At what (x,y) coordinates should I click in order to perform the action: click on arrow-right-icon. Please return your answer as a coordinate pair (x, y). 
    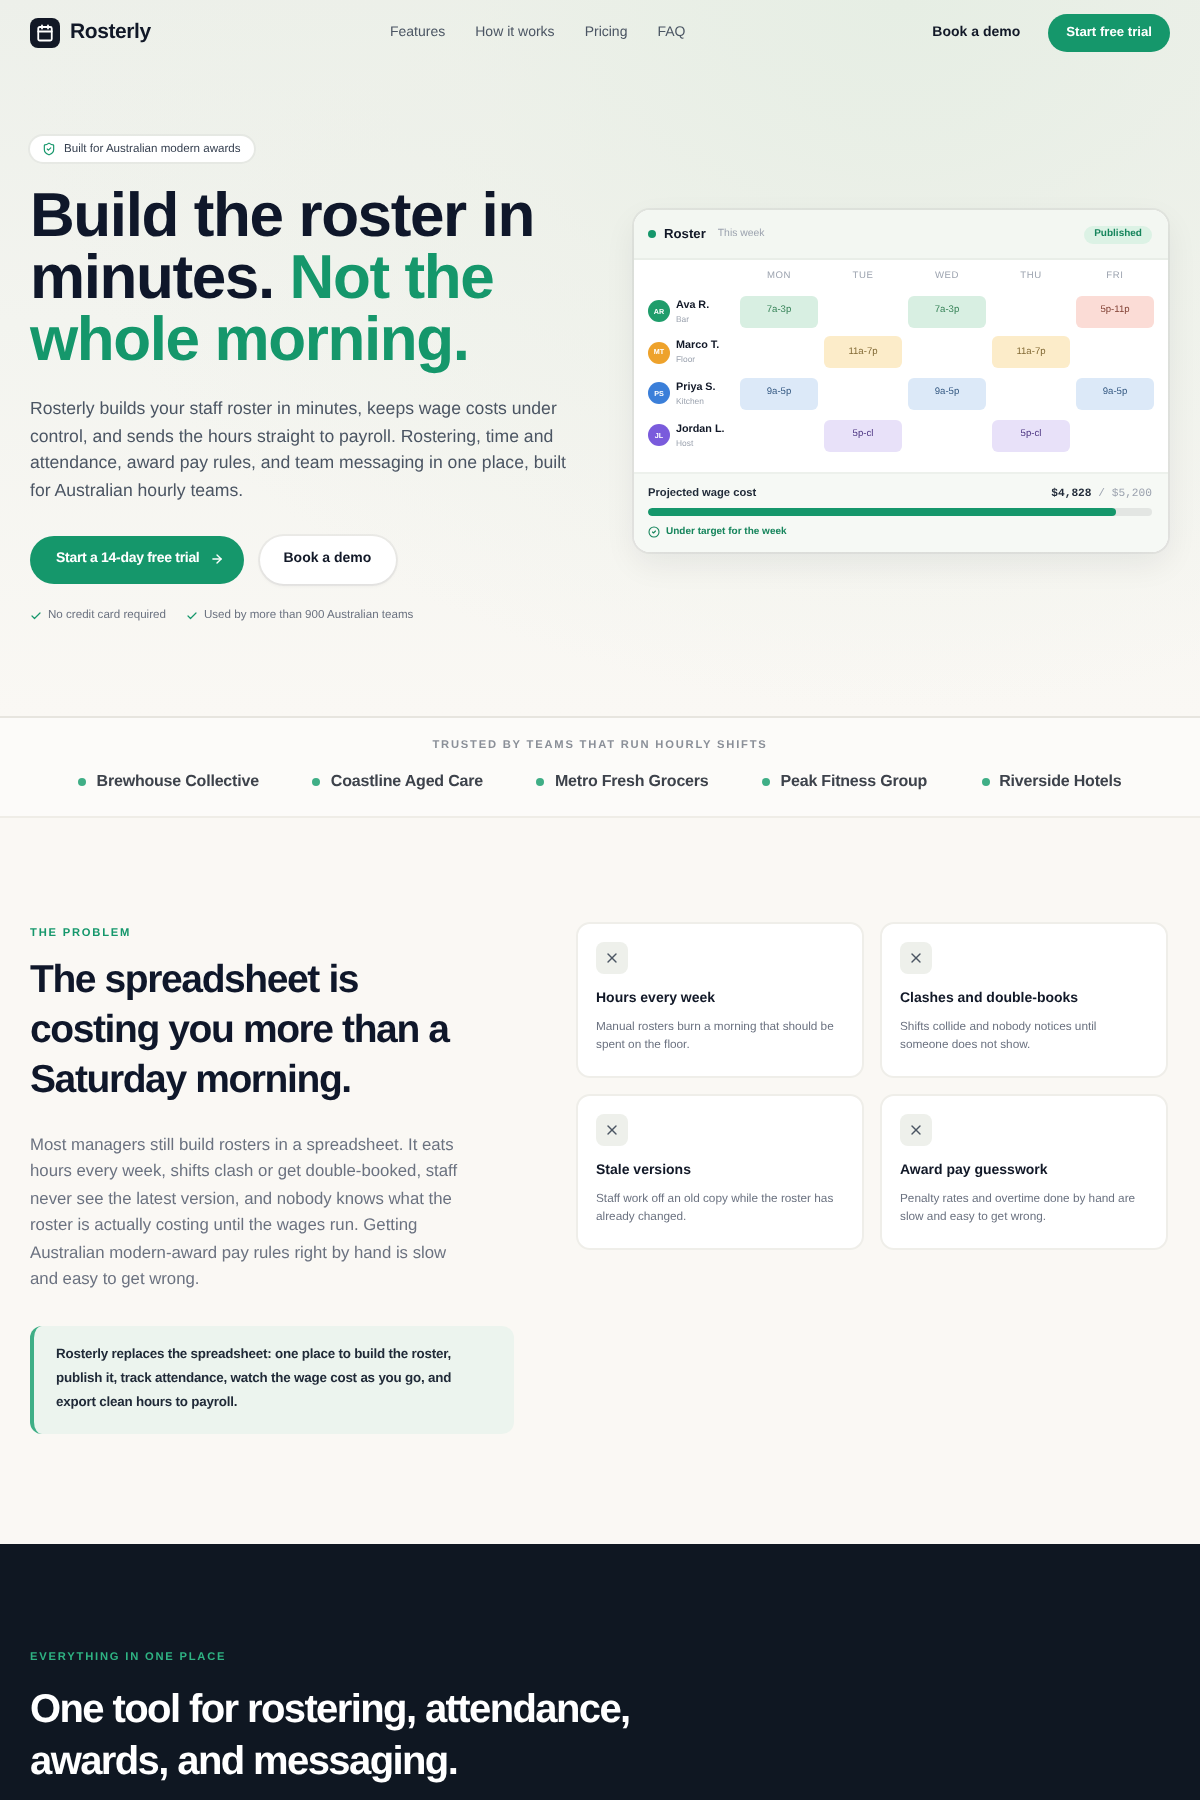
    Looking at the image, I should click on (216, 559).